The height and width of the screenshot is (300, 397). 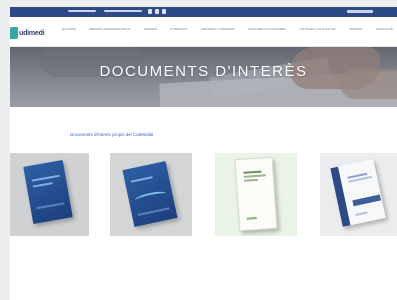 What do you see at coordinates (109, 29) in the screenshot?
I see `nav-item-serveis-professionals: Serveis professionals` at bounding box center [109, 29].